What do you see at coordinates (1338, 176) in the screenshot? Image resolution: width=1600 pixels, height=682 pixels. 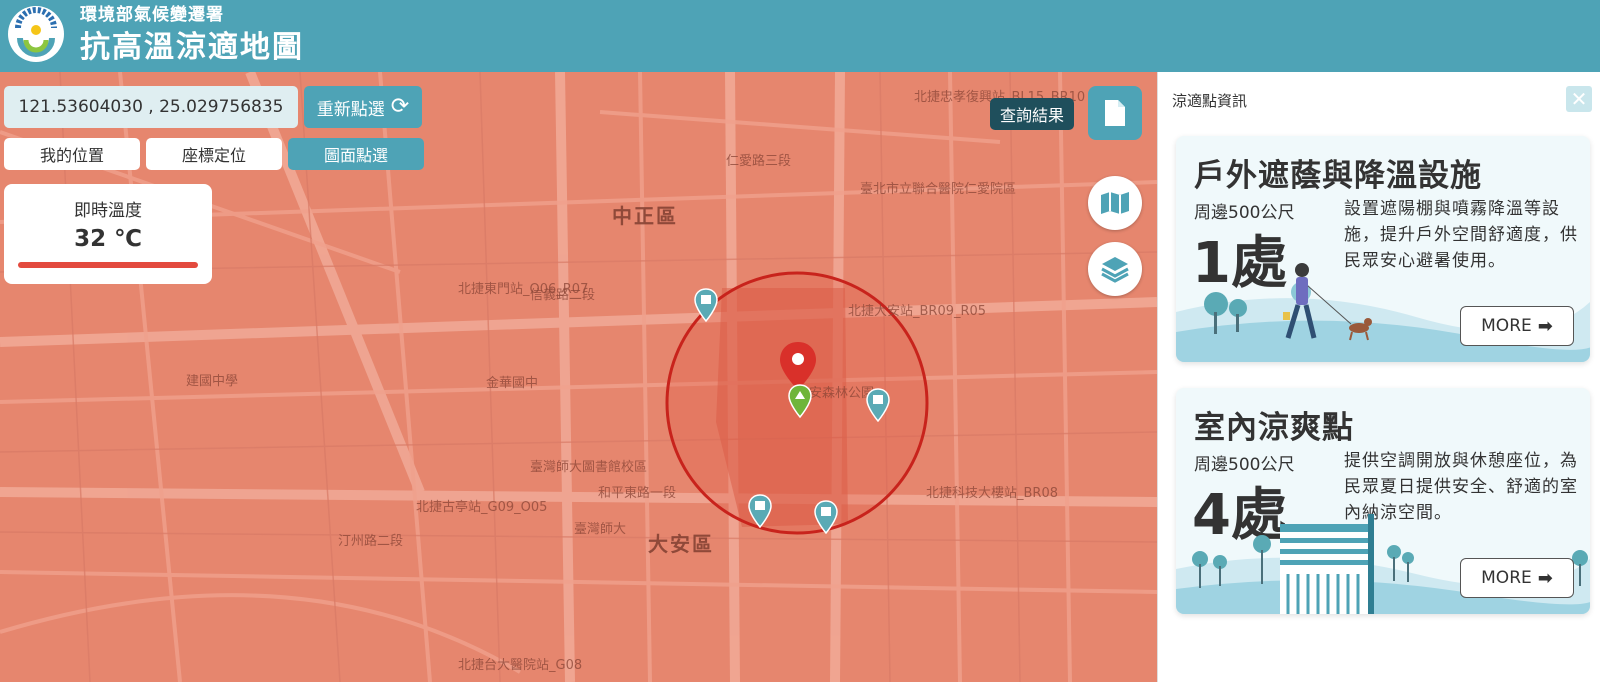 I see `card-title: 戶外遮蔭與降溫設施` at bounding box center [1338, 176].